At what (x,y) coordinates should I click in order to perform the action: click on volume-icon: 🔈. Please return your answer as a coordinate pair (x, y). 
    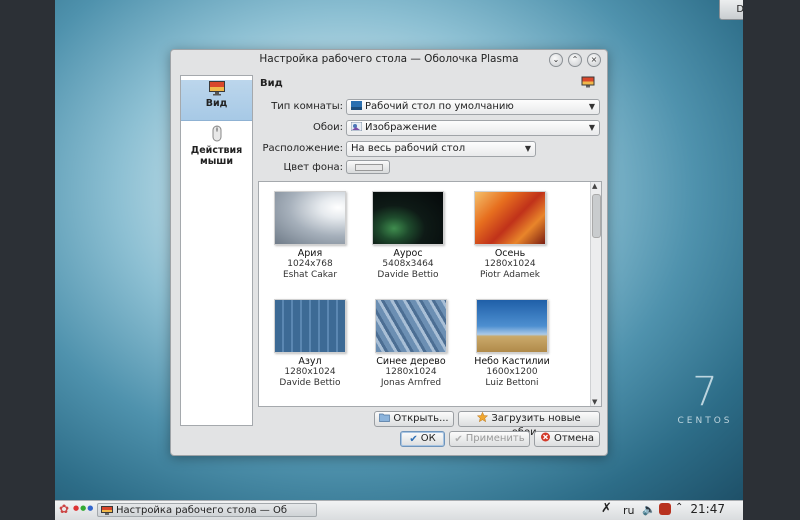
    Looking at the image, I should click on (649, 509).